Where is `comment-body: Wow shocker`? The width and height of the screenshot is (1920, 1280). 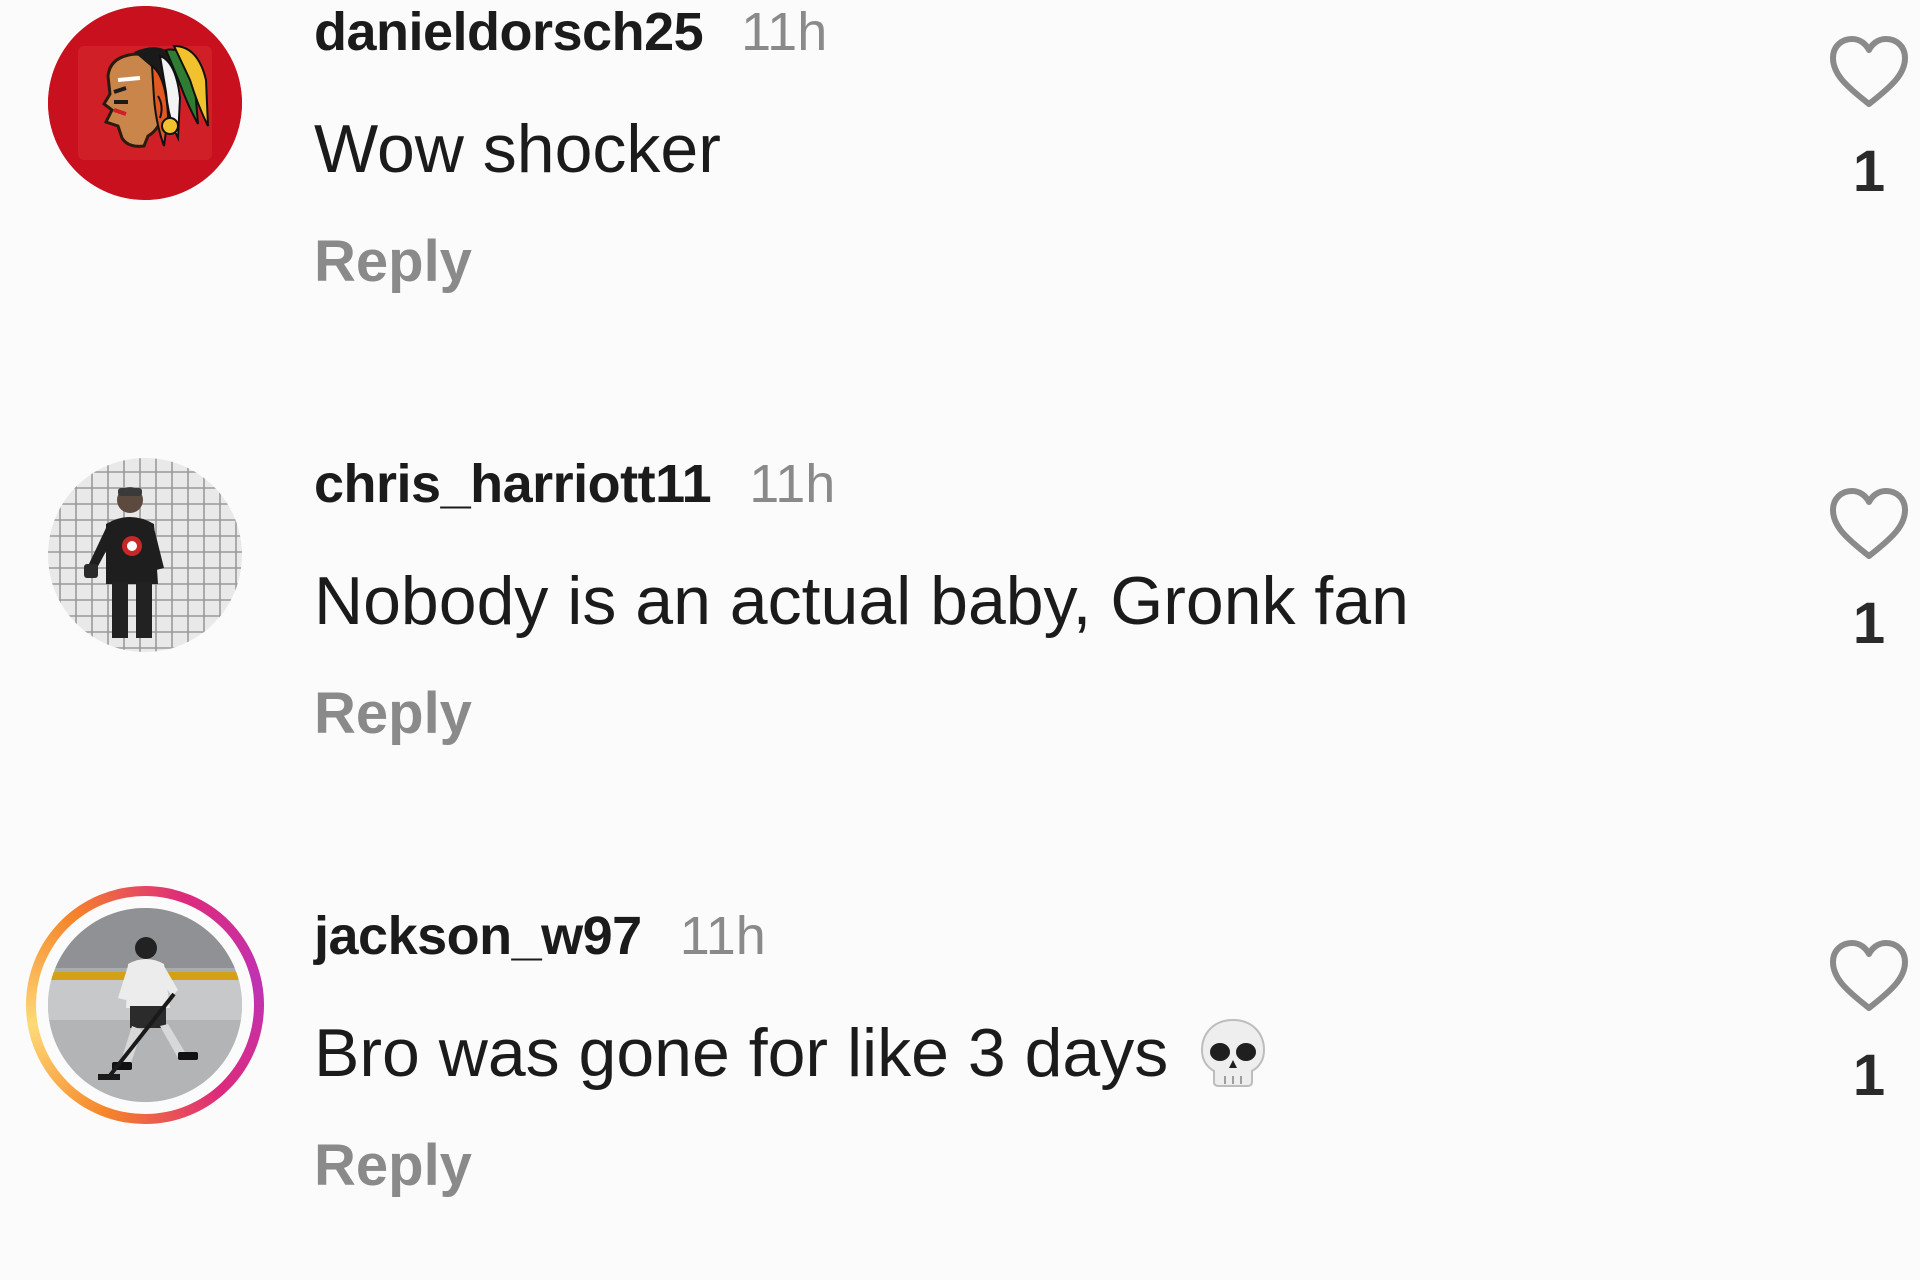 comment-body: Wow shocker is located at coordinates (517, 149).